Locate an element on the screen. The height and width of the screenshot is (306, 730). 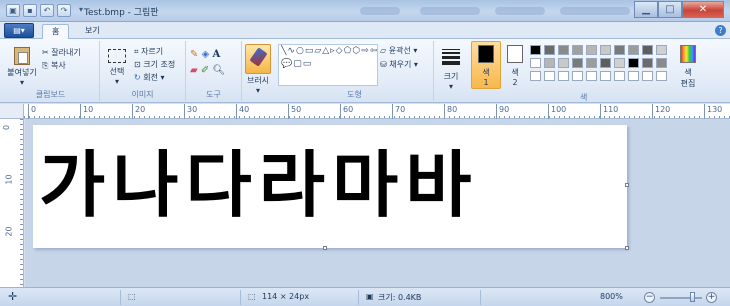
tab-home: 홈 is located at coordinates (56, 32).